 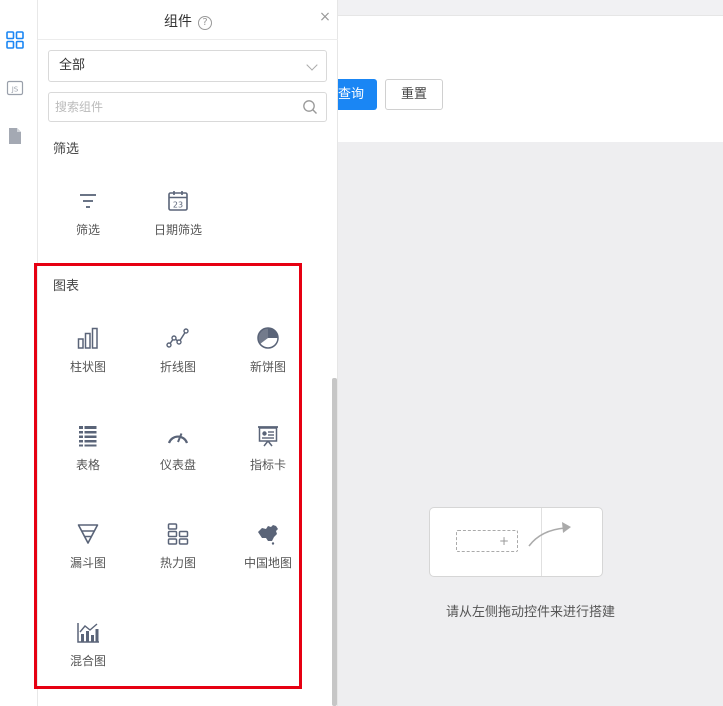 I want to click on section-title-filter: 筛选, so click(x=66, y=149).